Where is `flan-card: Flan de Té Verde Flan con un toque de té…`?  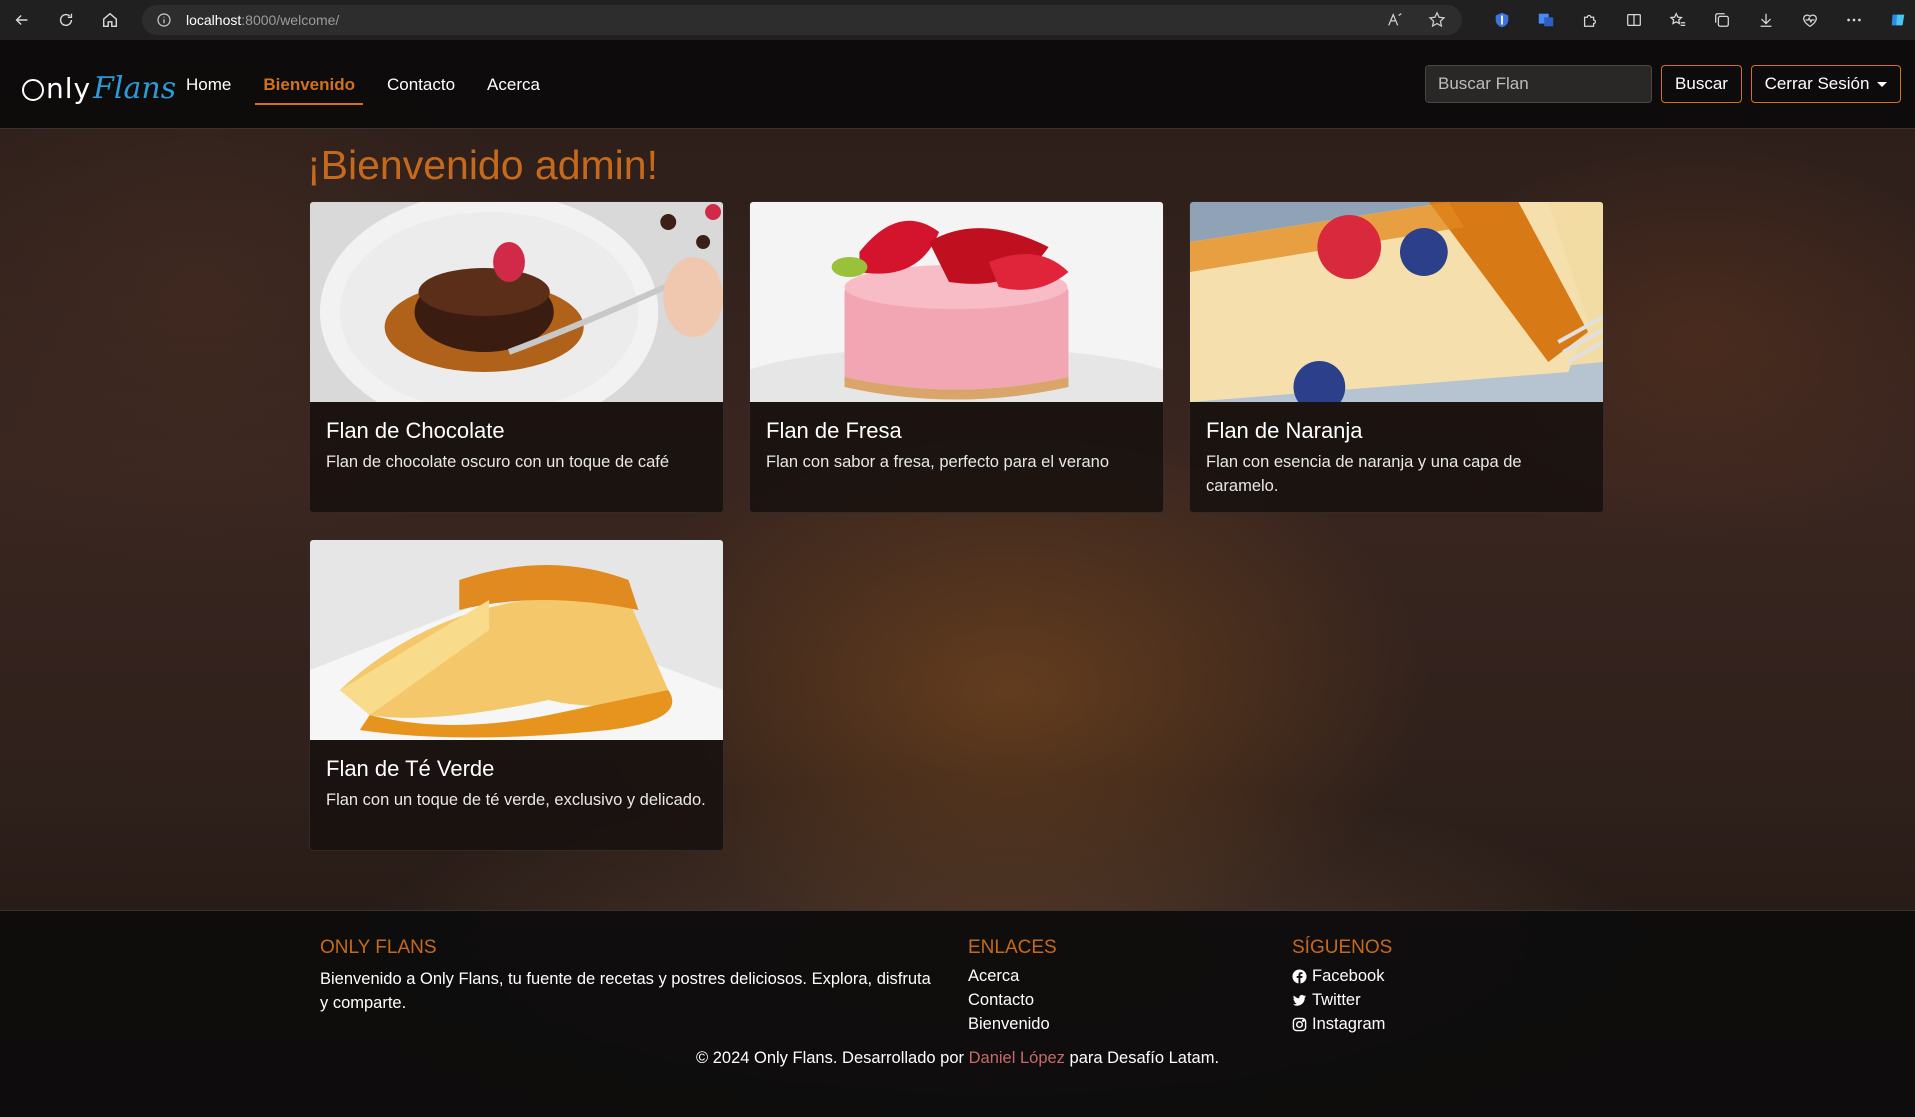 flan-card: Flan de Té Verde Flan con un toque de té… is located at coordinates (516, 695).